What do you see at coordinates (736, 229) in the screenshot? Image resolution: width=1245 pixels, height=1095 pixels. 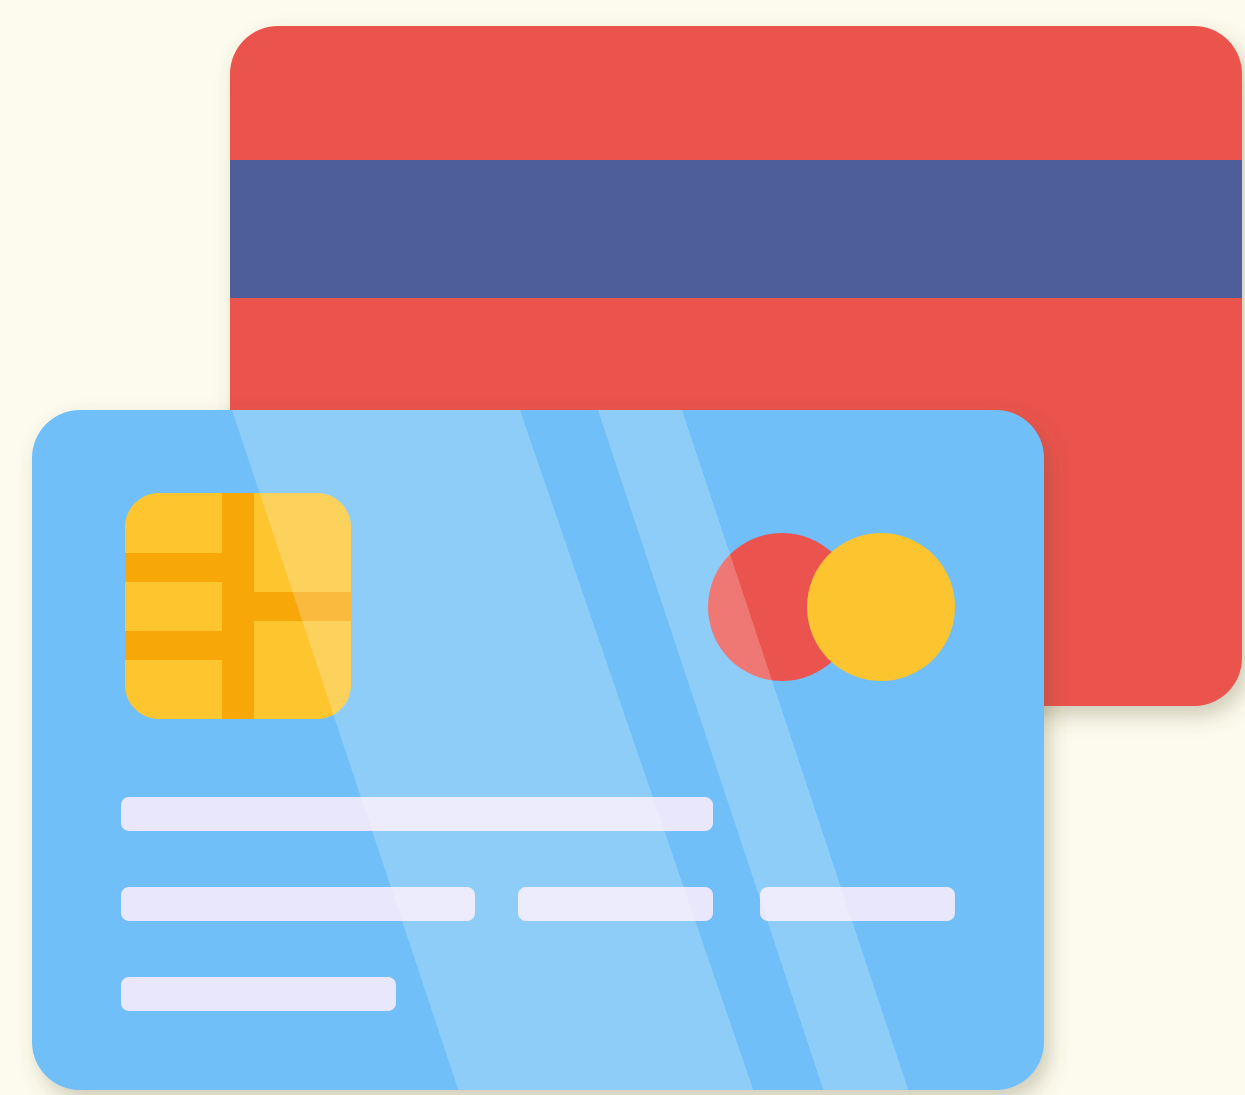 I see `magnetic-stripe` at bounding box center [736, 229].